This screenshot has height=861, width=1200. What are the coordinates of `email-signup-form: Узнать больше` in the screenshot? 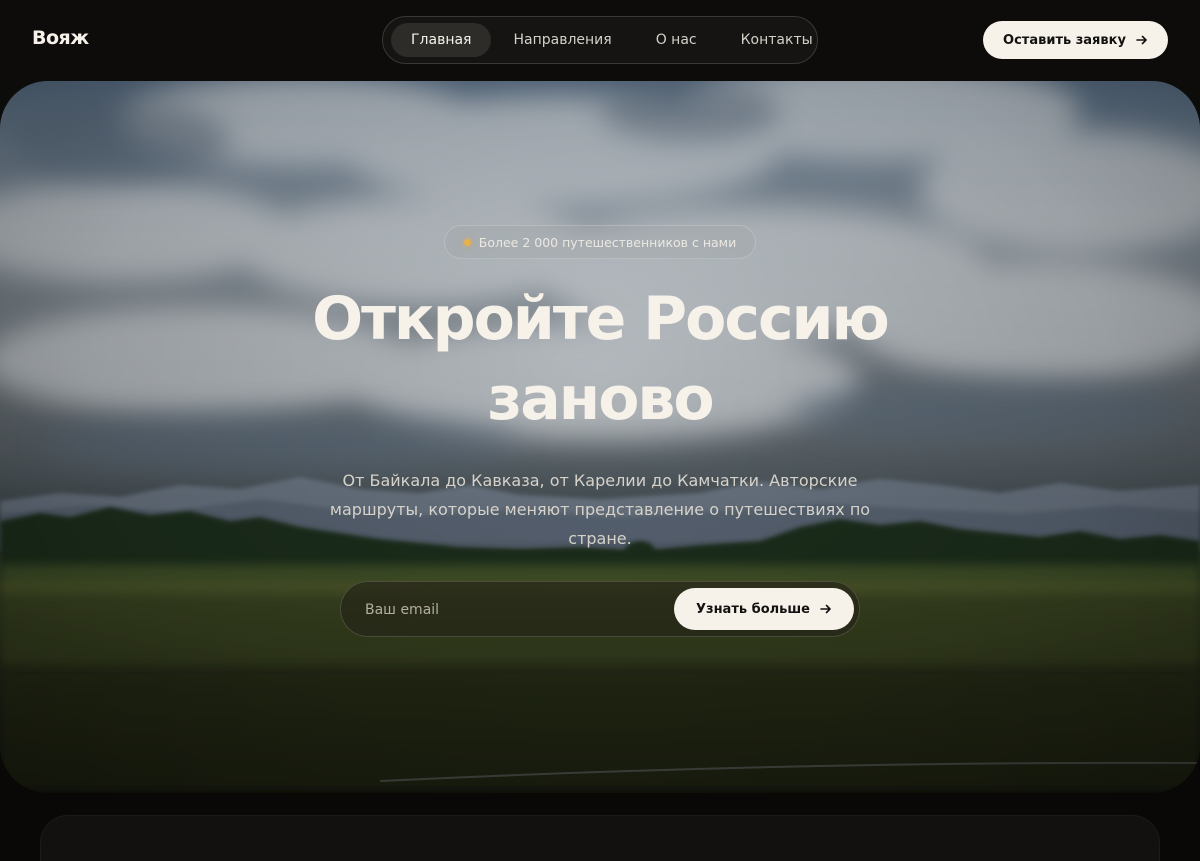 It's located at (600, 609).